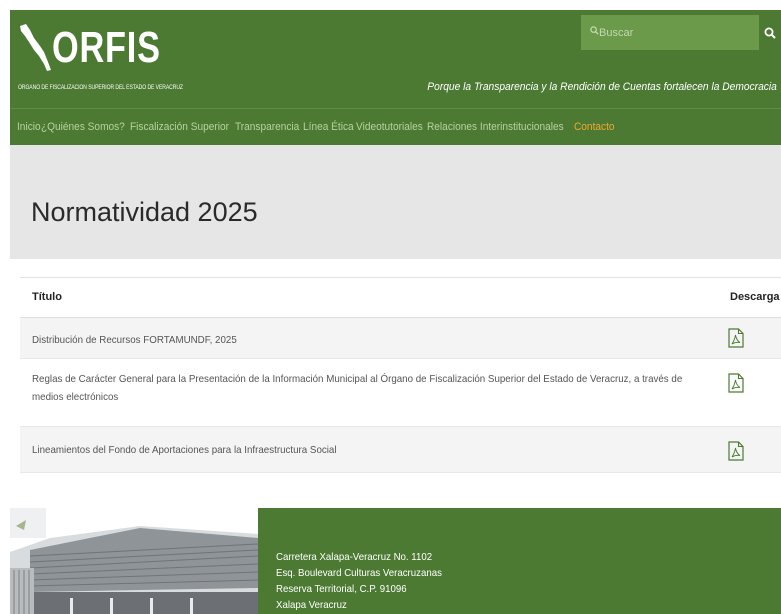 This screenshot has width=781, height=614. I want to click on search-button, so click(770, 32).